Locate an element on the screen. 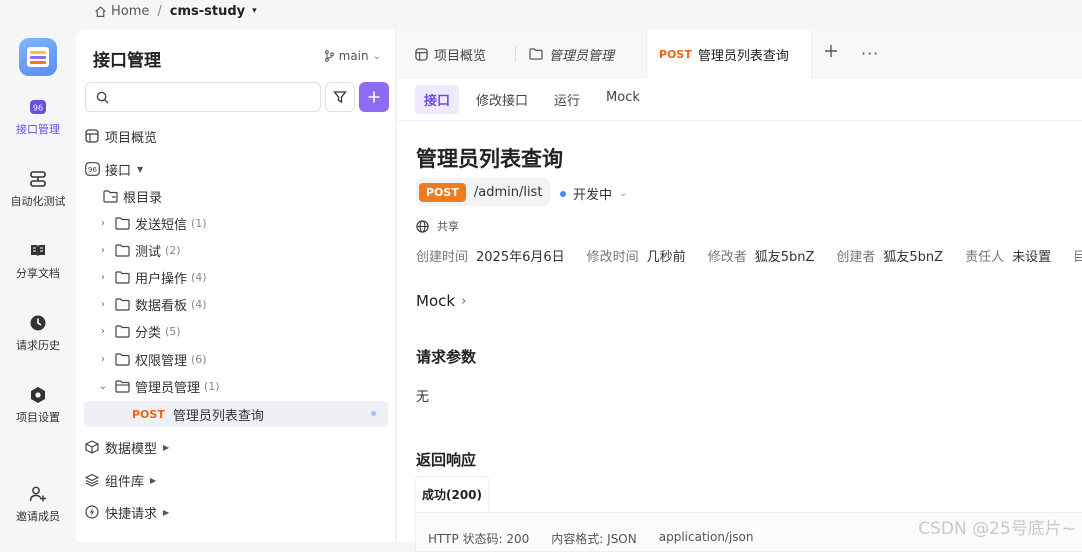  subtab-edit: 修改接口 is located at coordinates (502, 99).